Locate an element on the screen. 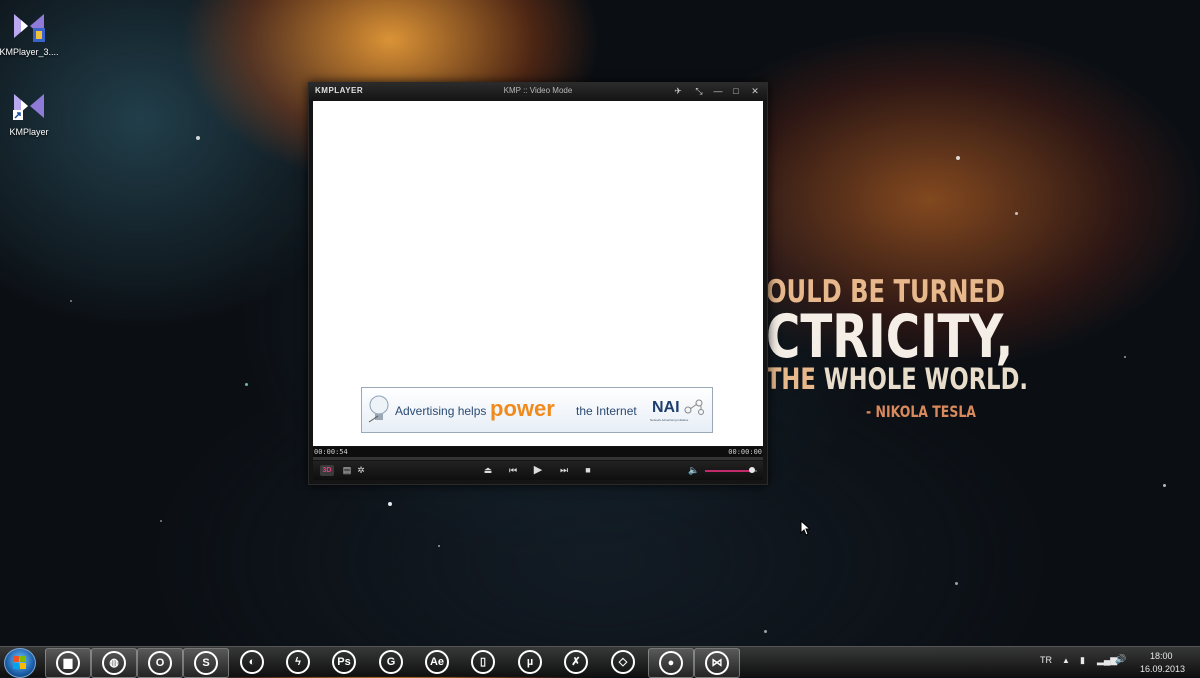 This screenshot has height=678, width=1200. previous-icon: ⏮ is located at coordinates (513, 470).